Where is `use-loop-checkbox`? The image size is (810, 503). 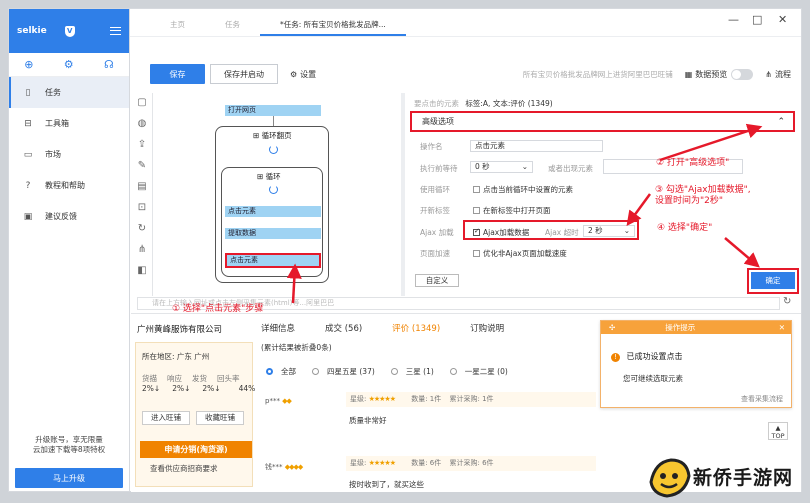 use-loop-checkbox is located at coordinates (476, 189).